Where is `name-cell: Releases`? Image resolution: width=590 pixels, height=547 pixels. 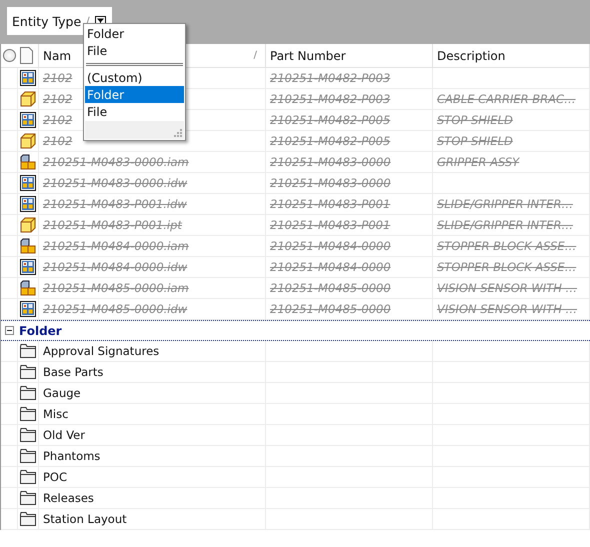 name-cell: Releases is located at coordinates (152, 498).